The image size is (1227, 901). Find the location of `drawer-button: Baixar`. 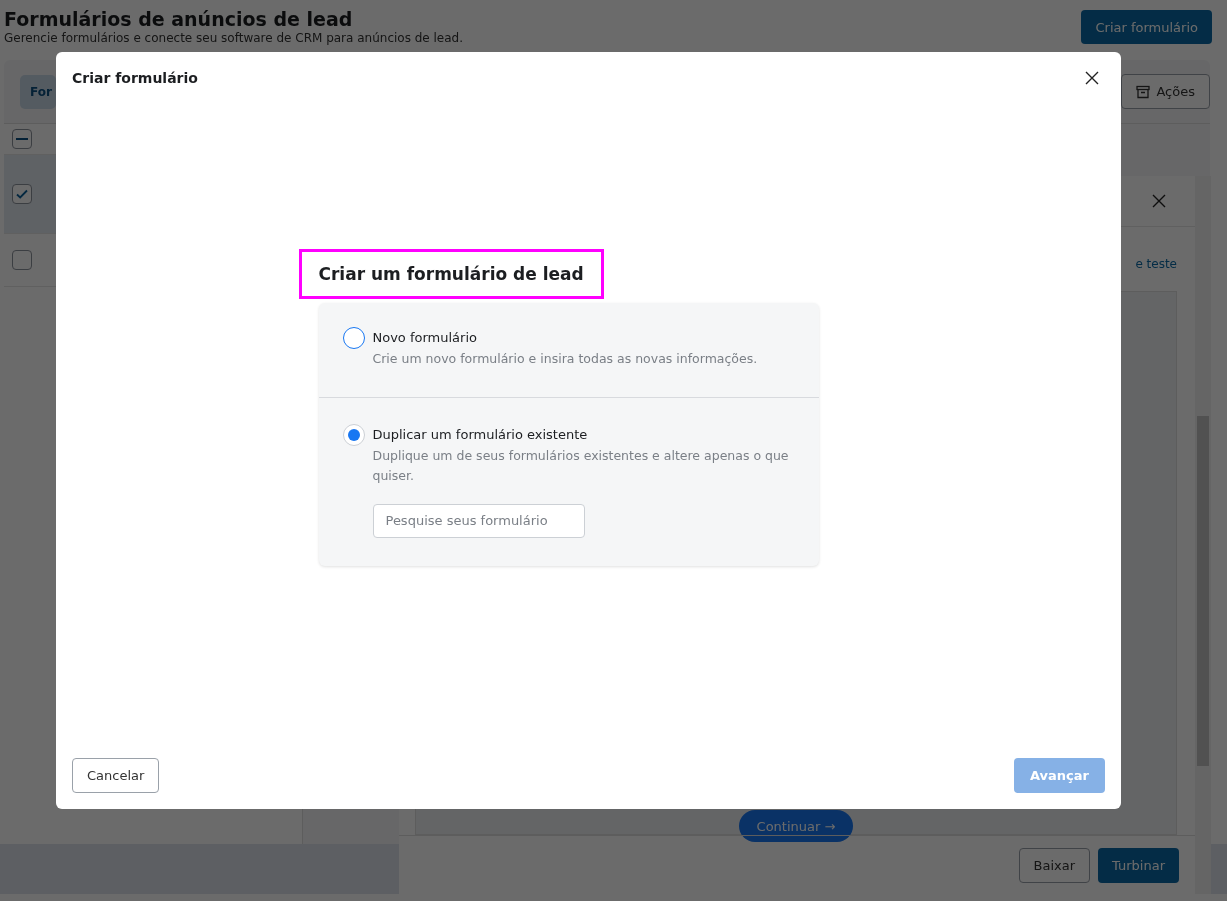

drawer-button: Baixar is located at coordinates (1054, 865).